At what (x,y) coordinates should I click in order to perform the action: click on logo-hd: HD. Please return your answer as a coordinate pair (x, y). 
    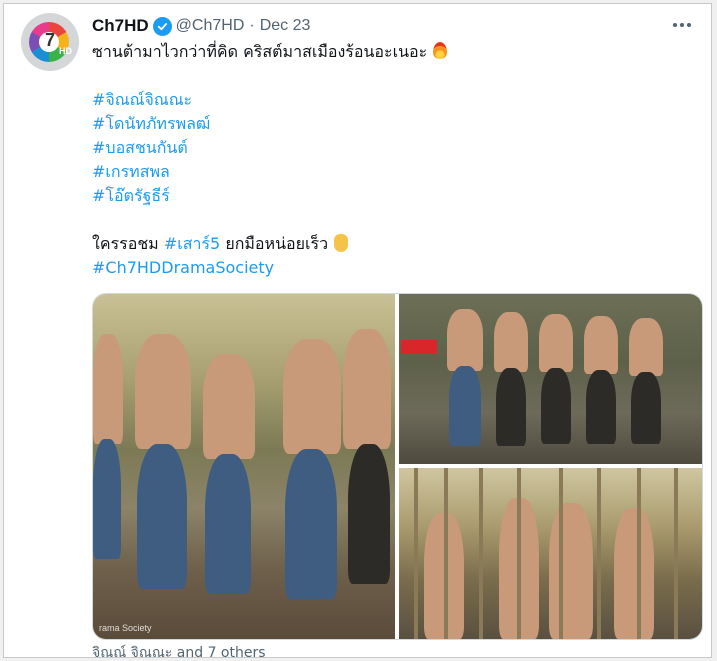
    Looking at the image, I should click on (65, 51).